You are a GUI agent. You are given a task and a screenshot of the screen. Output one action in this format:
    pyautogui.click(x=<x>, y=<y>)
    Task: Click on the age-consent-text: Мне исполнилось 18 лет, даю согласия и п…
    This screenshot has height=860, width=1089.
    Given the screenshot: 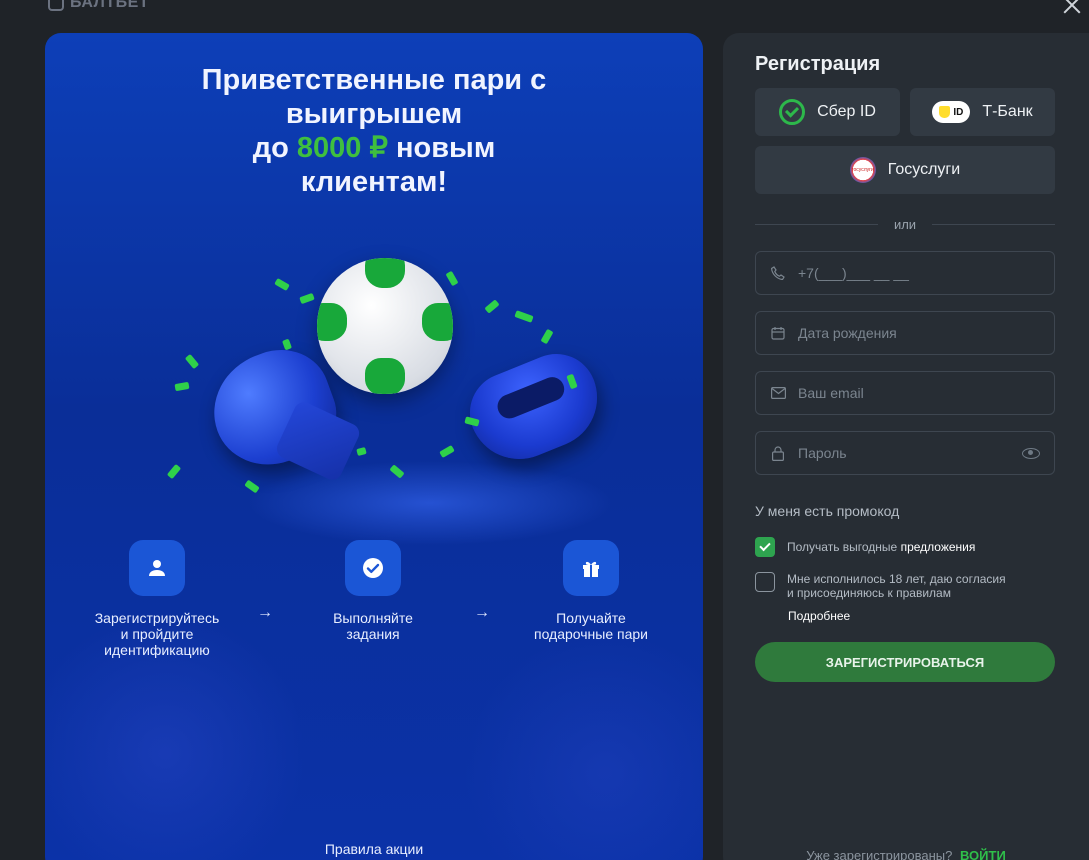 What is the action you would take?
    pyautogui.click(x=896, y=586)
    